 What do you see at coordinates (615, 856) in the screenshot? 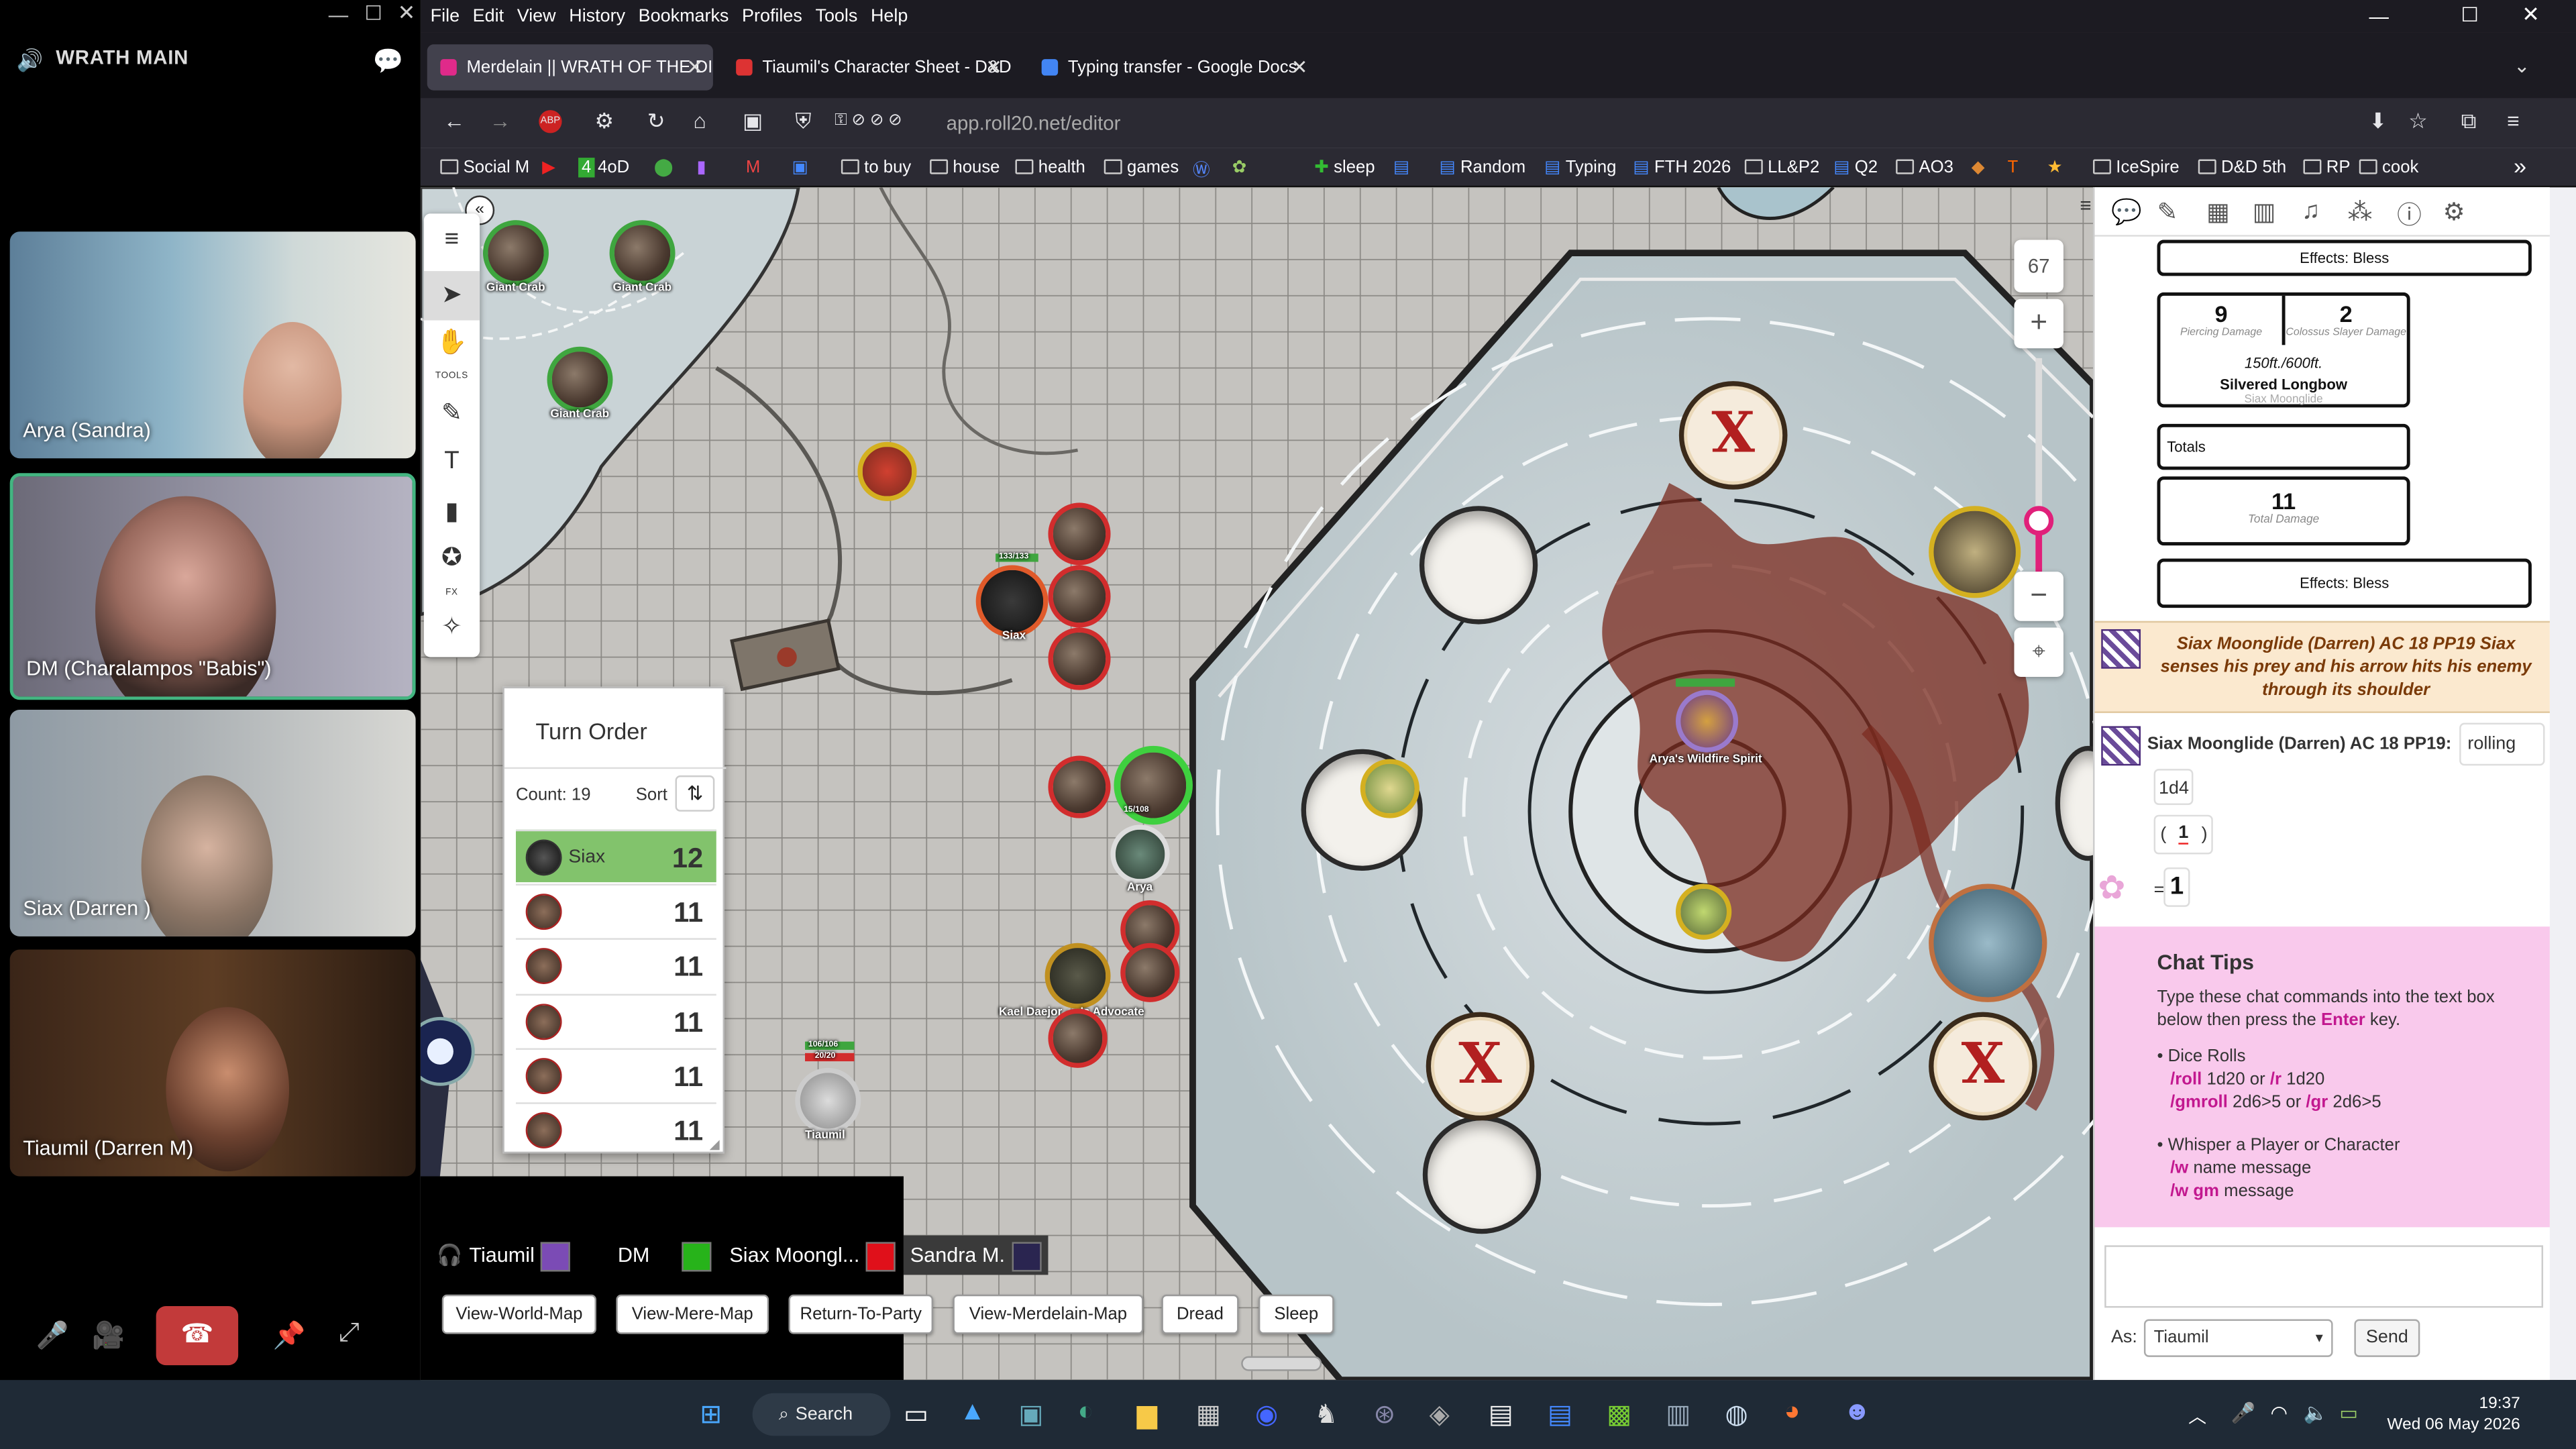
I see `turn-order-row: Siax 12` at bounding box center [615, 856].